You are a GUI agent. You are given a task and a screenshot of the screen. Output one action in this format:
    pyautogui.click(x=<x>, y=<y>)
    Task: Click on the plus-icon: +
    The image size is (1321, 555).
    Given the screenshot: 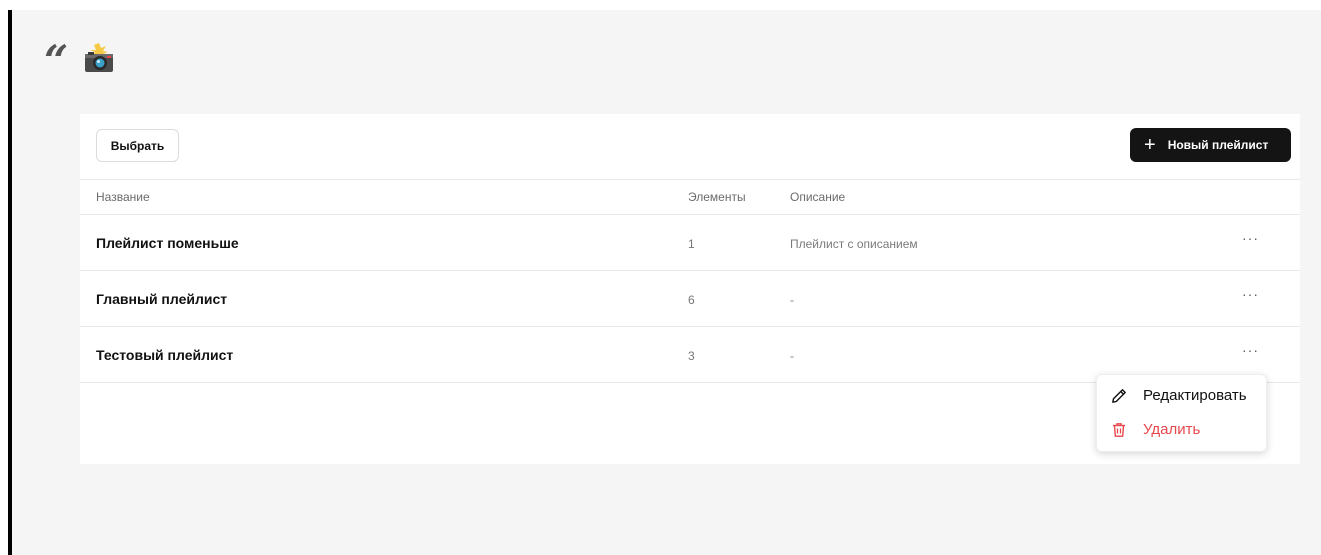 What is the action you would take?
    pyautogui.click(x=1150, y=145)
    